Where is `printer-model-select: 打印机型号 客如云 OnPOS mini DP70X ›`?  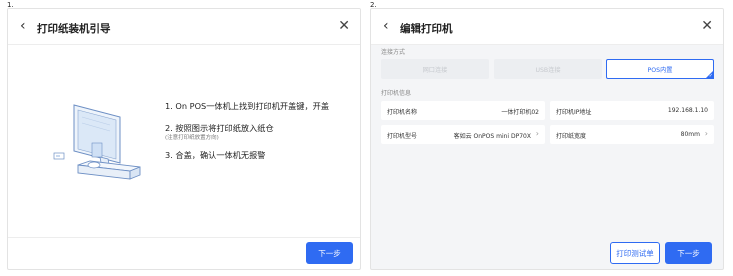
printer-model-select: 打印机型号 客如云 OnPOS mini DP70X › is located at coordinates (463, 134).